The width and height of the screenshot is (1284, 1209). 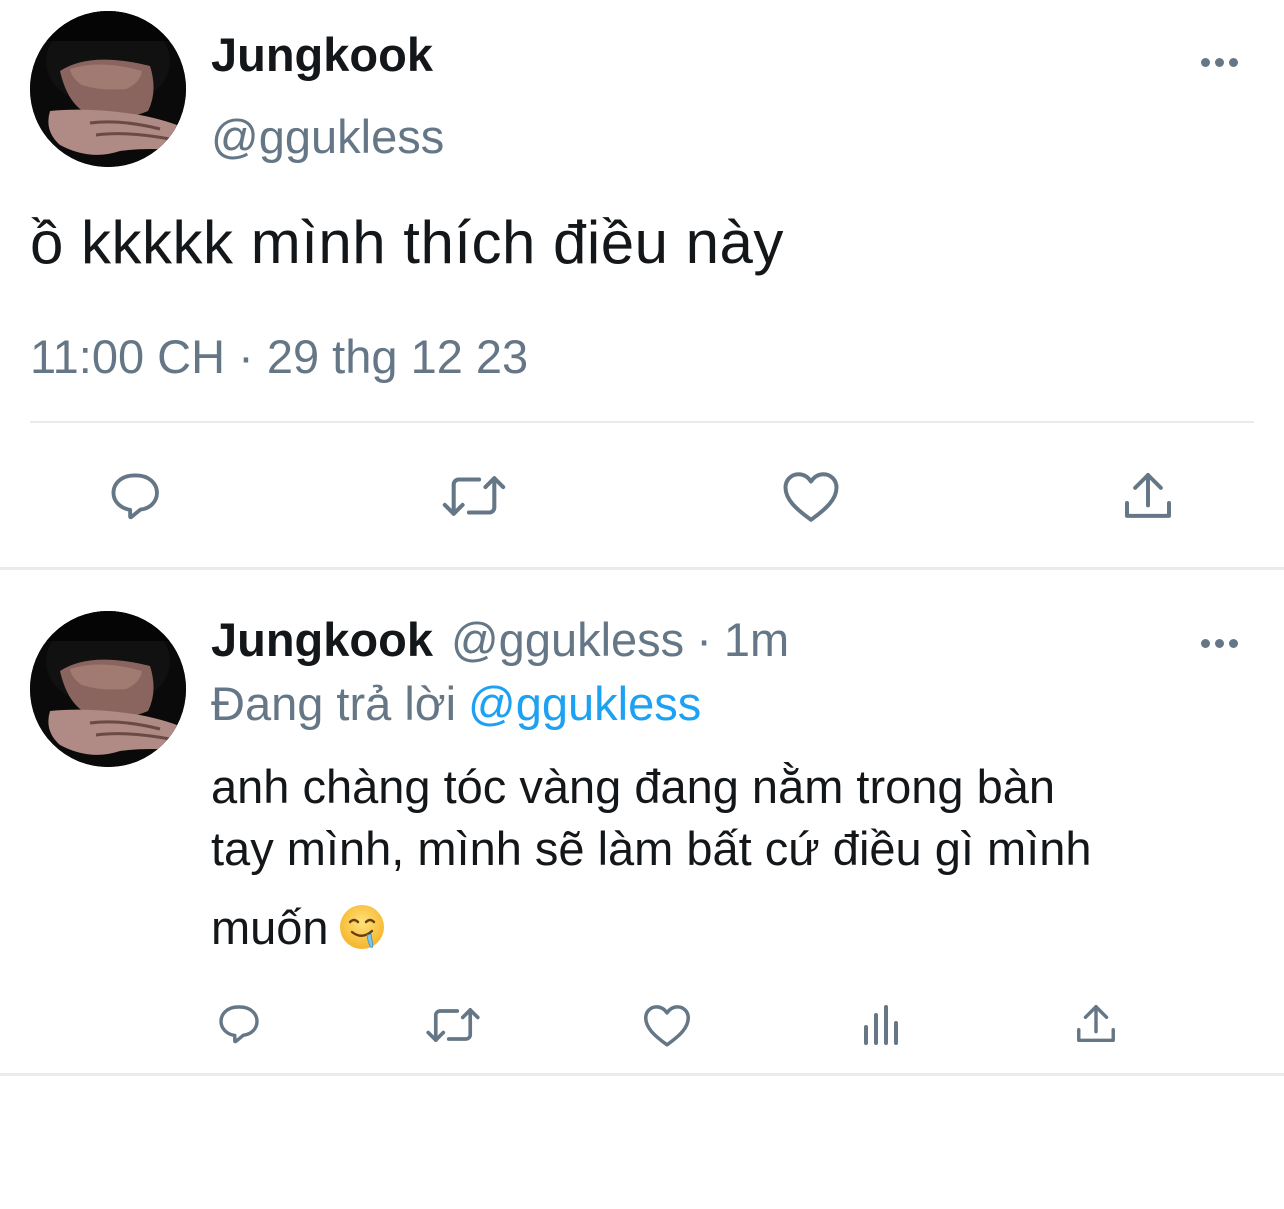 I want to click on section-divider, so click(x=642, y=568).